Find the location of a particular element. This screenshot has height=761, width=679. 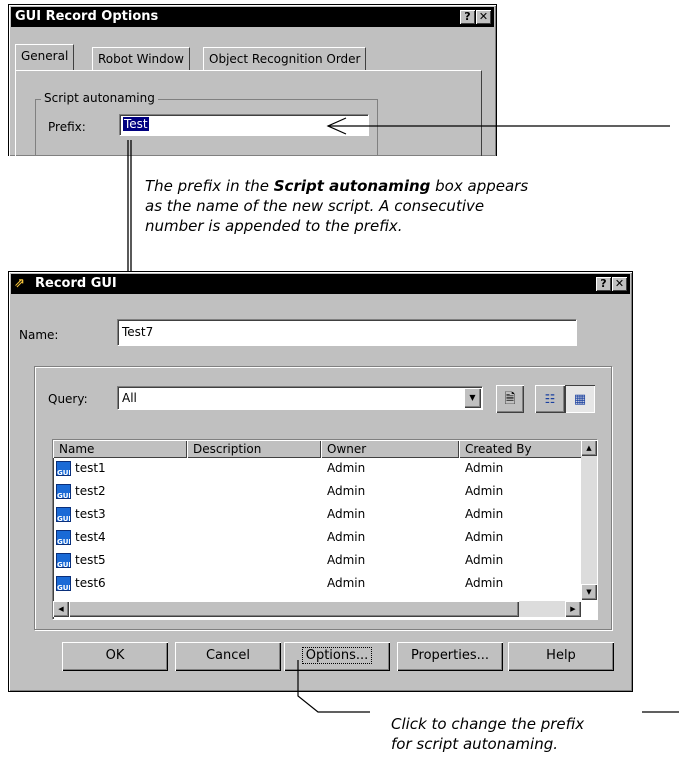

query-label: Query: is located at coordinates (68, 399).